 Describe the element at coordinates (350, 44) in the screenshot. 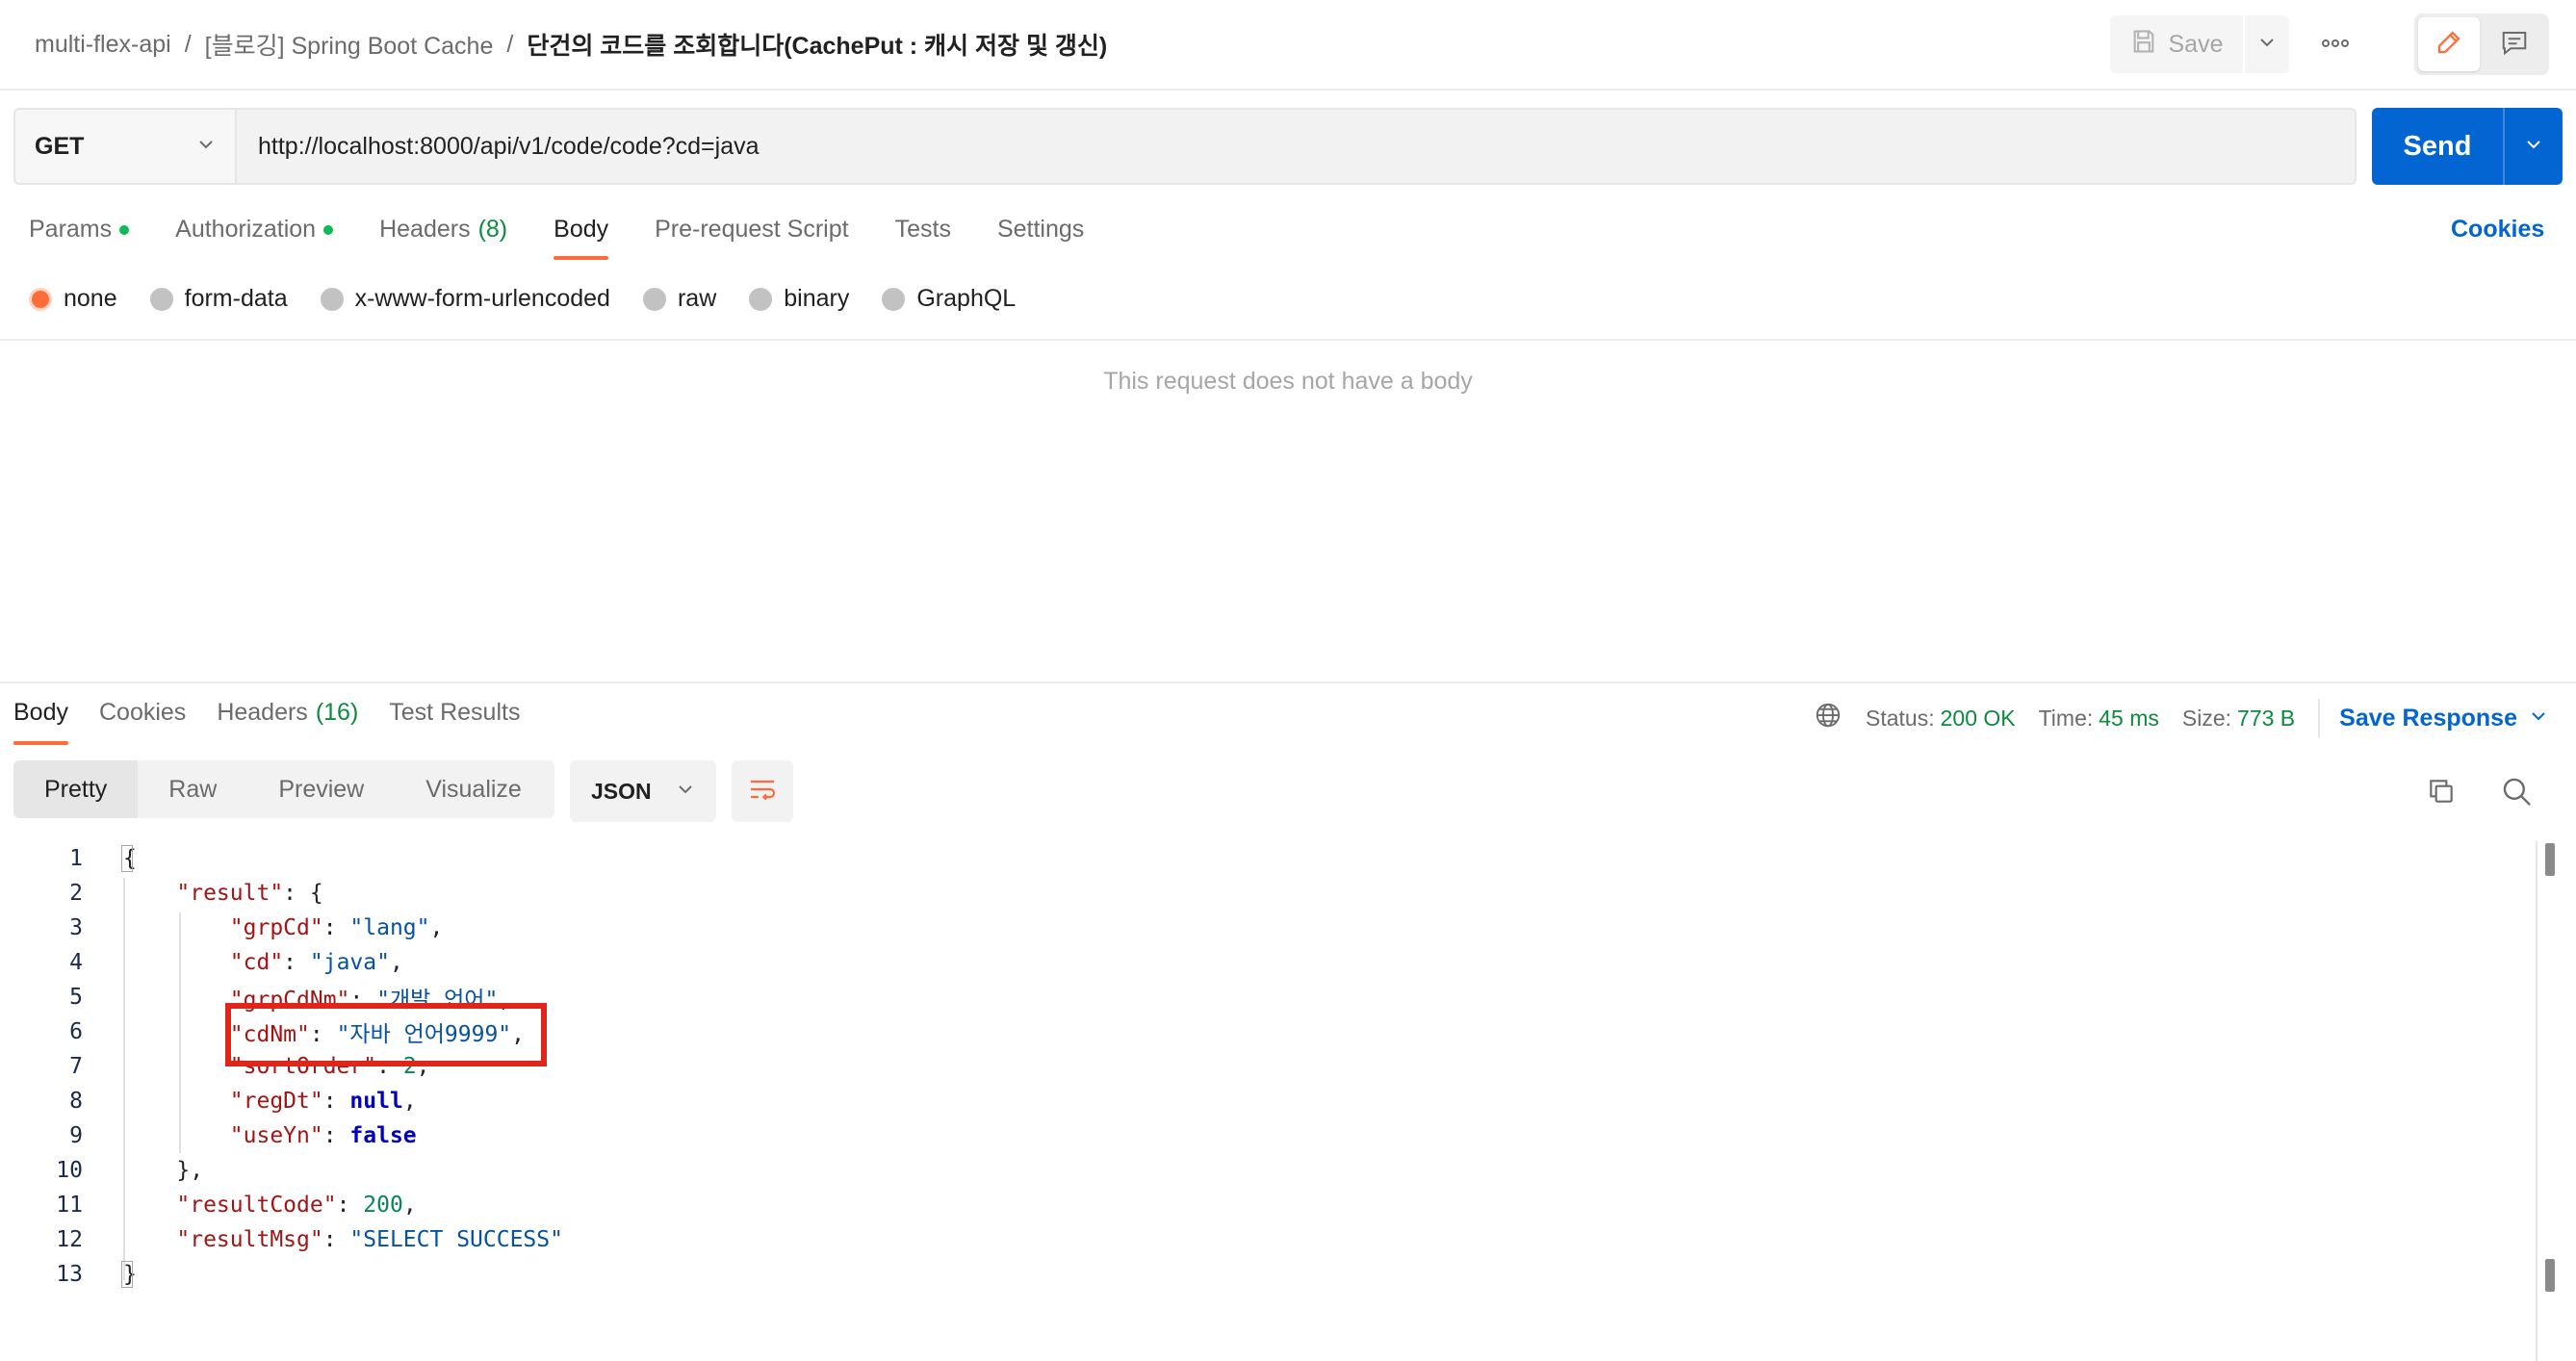

I see `breadcrumb-folder: [블로깅] Spring Boot Cache` at that location.